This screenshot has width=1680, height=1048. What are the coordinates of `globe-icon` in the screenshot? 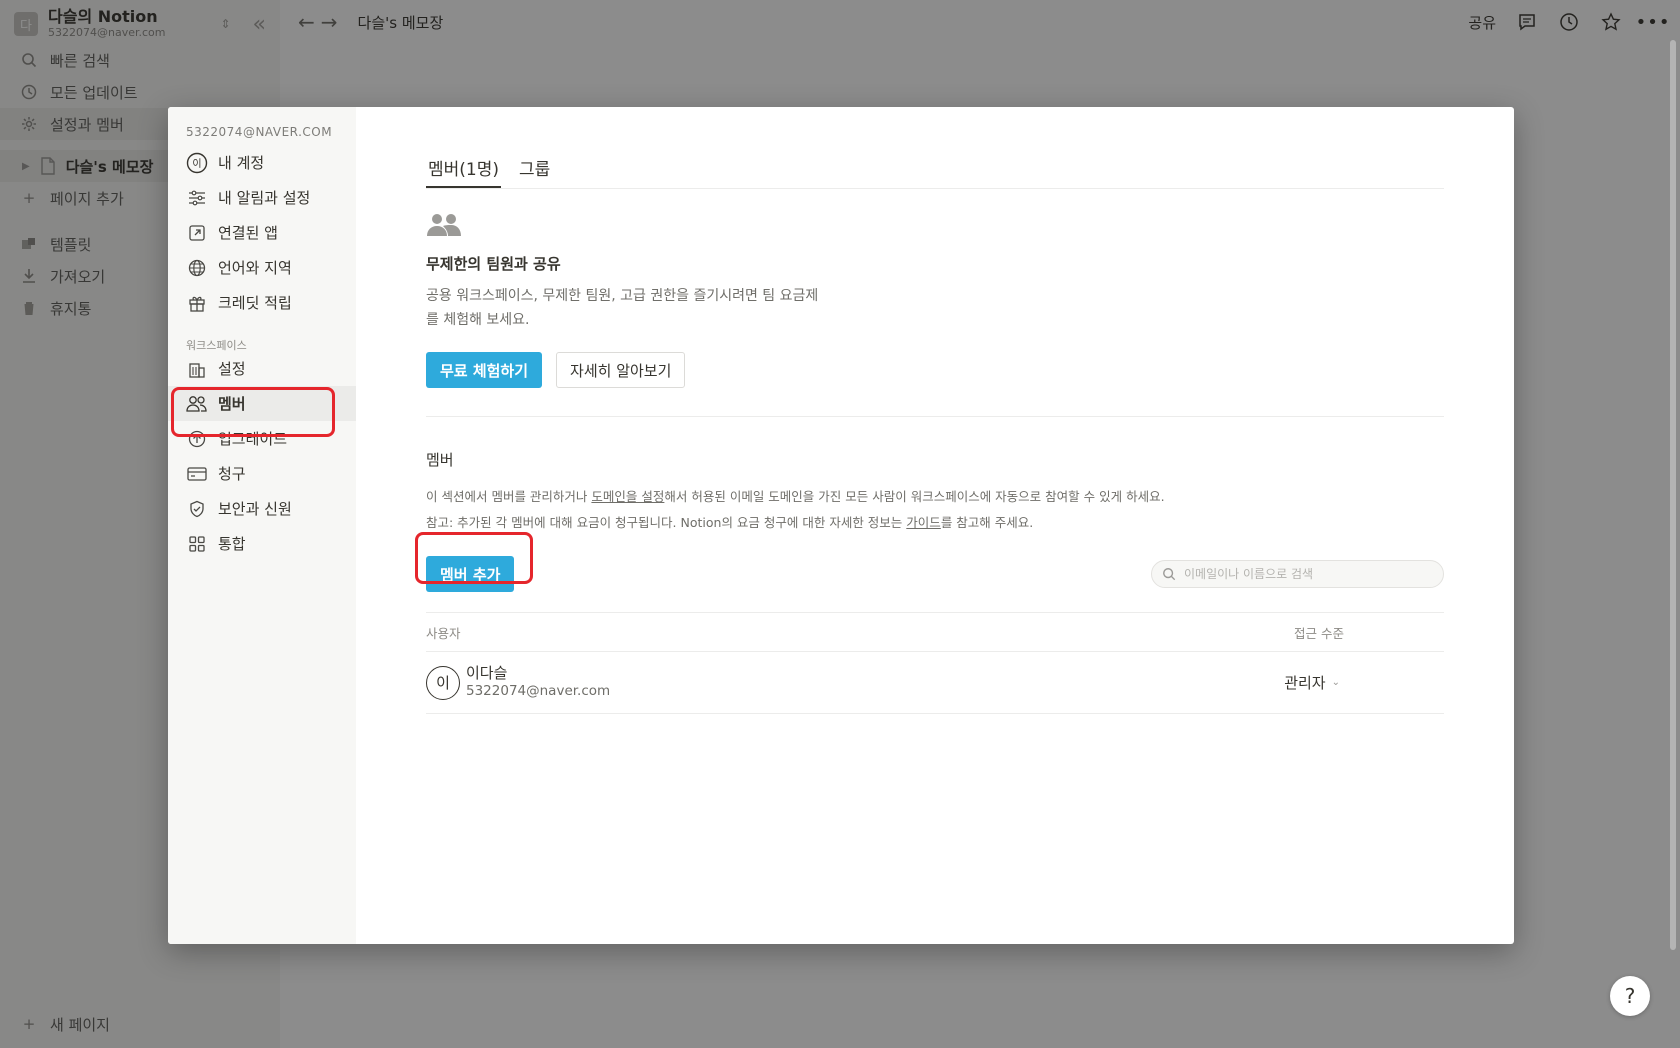 It's located at (197, 268).